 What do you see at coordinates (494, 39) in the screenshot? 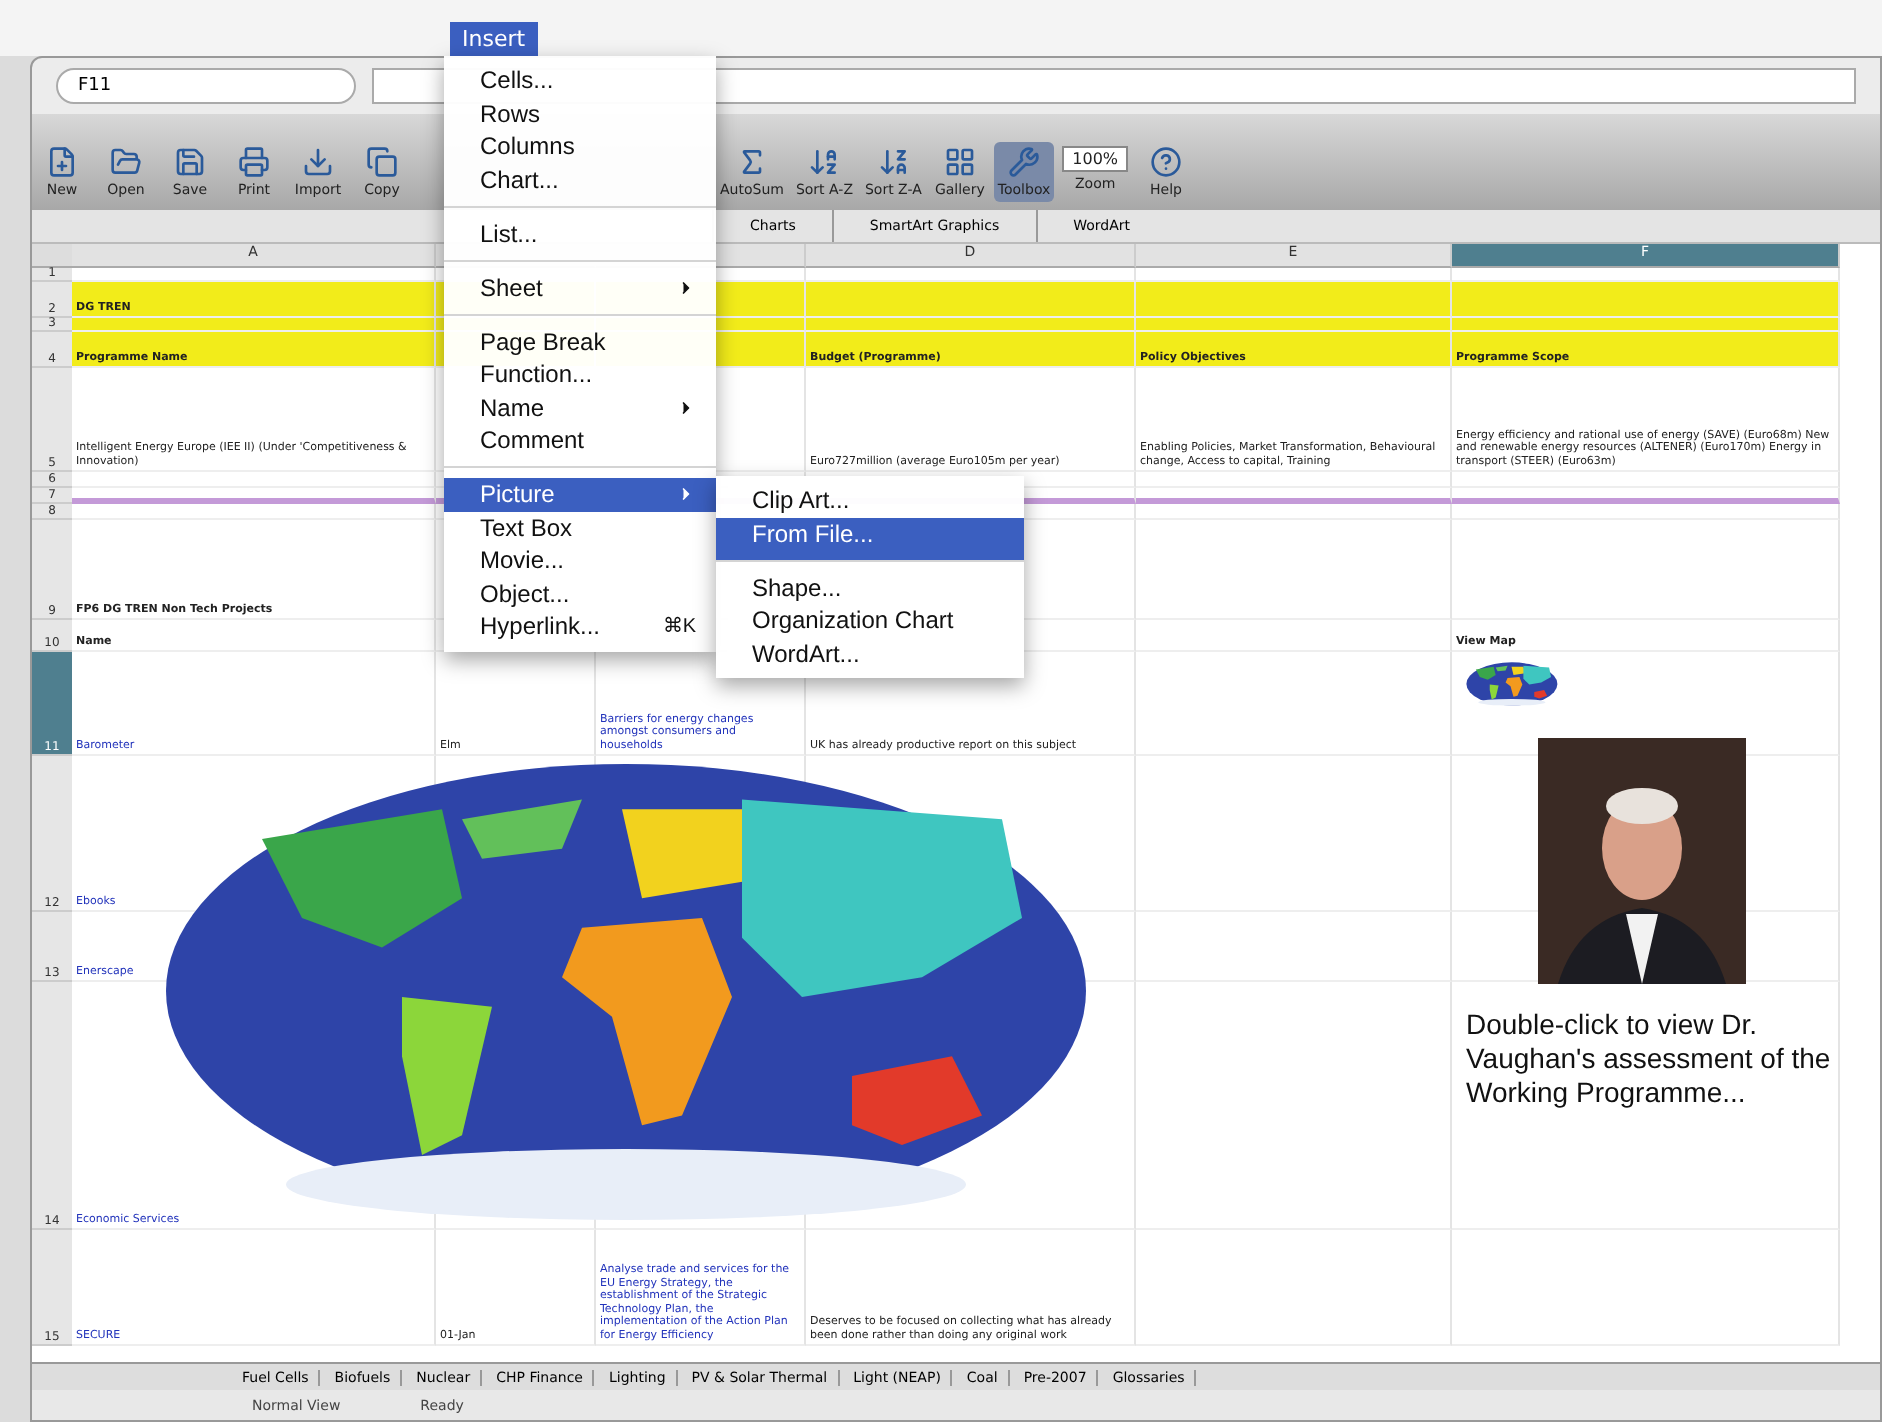
I see `menu-title: Insert` at bounding box center [494, 39].